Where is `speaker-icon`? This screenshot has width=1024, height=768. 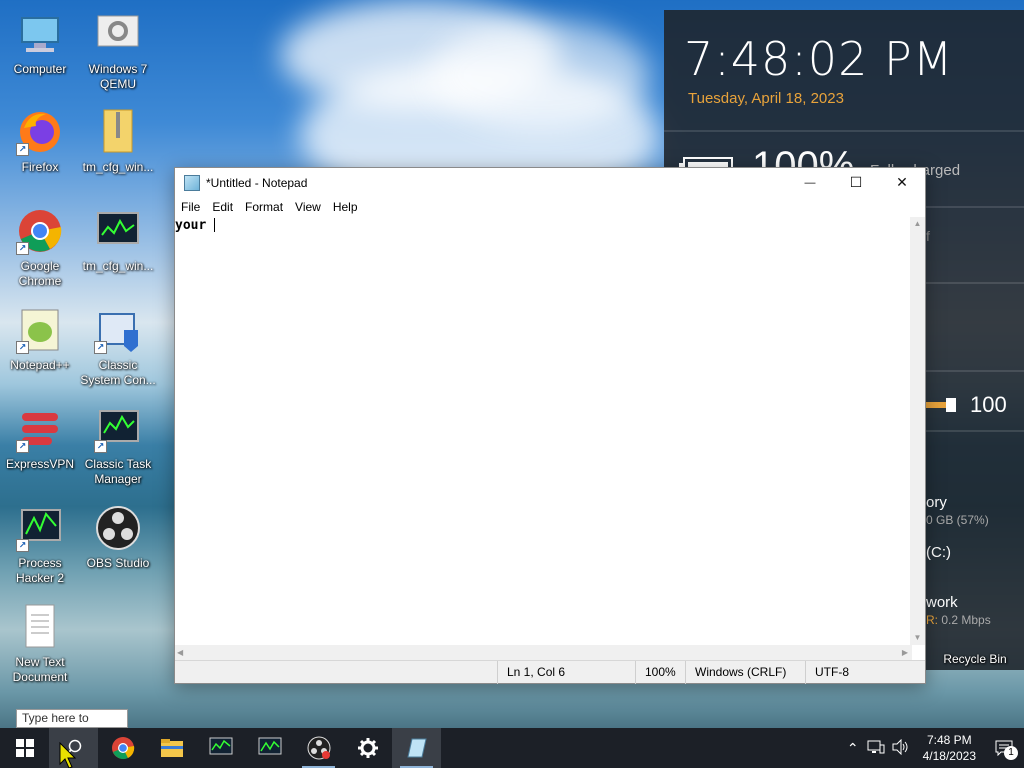
speaker-icon is located at coordinates (902, 748).